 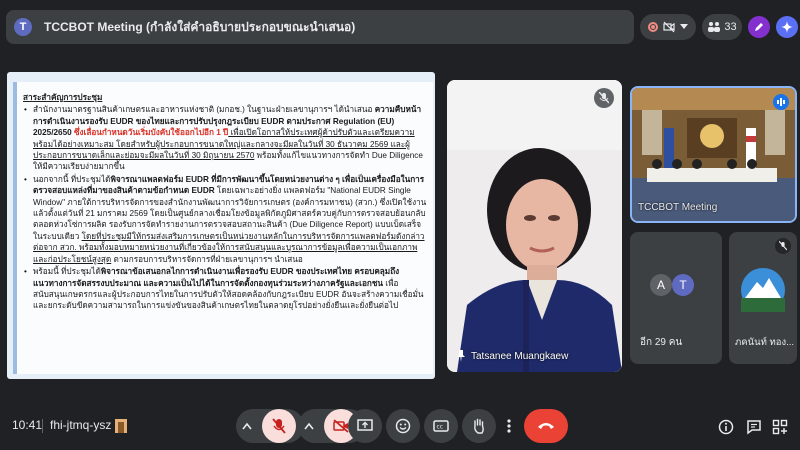 What do you see at coordinates (754, 427) in the screenshot?
I see `chat-icon` at bounding box center [754, 427].